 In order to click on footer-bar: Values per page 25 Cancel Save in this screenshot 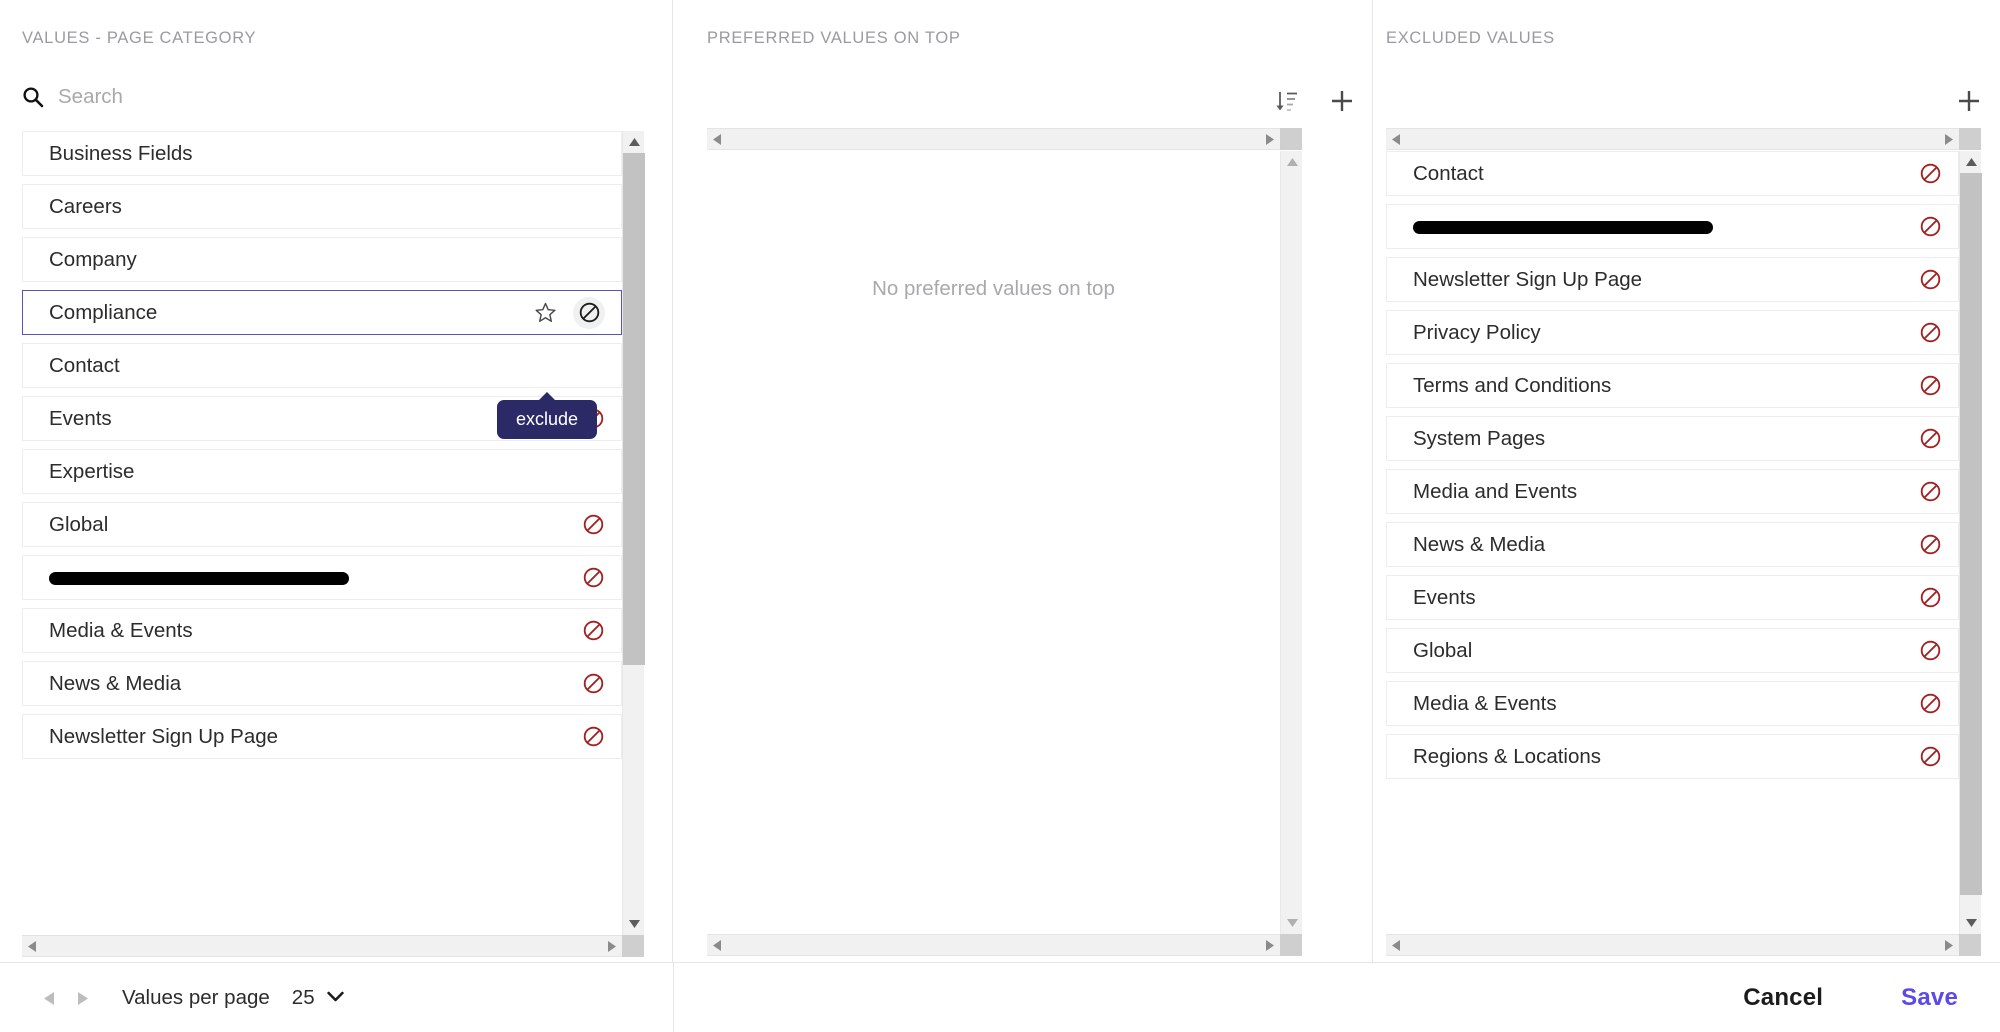, I will do `click(1000, 997)`.